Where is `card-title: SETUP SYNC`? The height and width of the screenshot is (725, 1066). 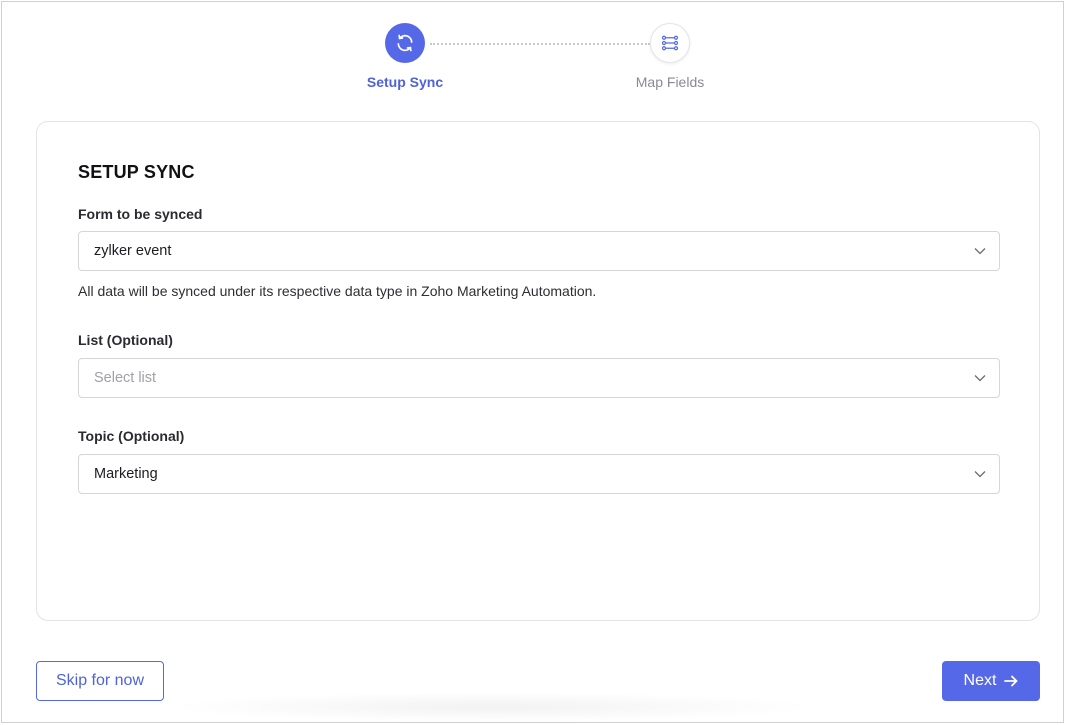
card-title: SETUP SYNC is located at coordinates (136, 172).